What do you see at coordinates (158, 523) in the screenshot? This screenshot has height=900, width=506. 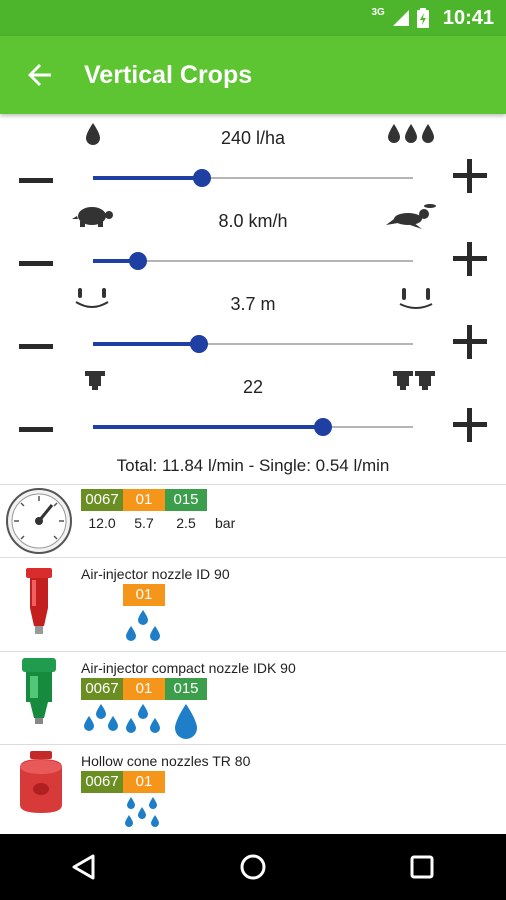 I see `pressure-values: 12.0 5.7 2.5 bar` at bounding box center [158, 523].